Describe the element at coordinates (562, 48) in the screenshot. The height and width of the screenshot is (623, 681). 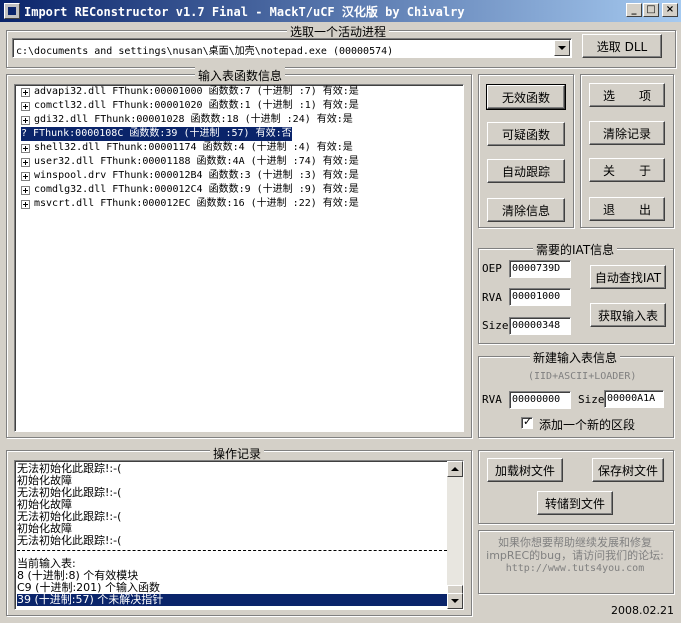
I see `chevron-down-icon` at that location.